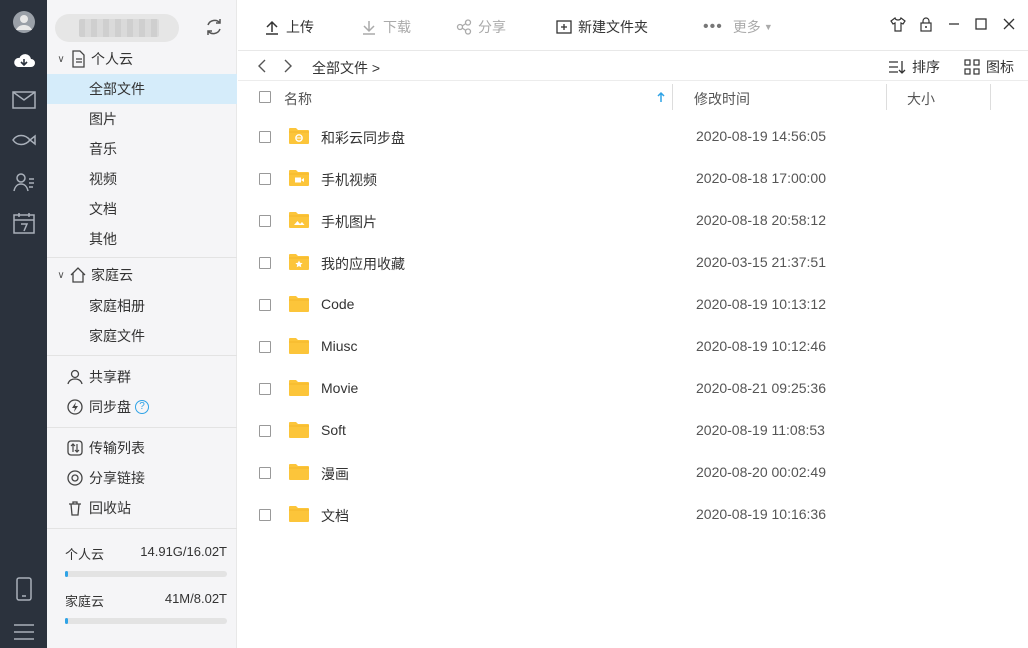 Image resolution: width=1028 pixels, height=648 pixels. Describe the element at coordinates (926, 24) in the screenshot. I see `lock-icon` at that location.